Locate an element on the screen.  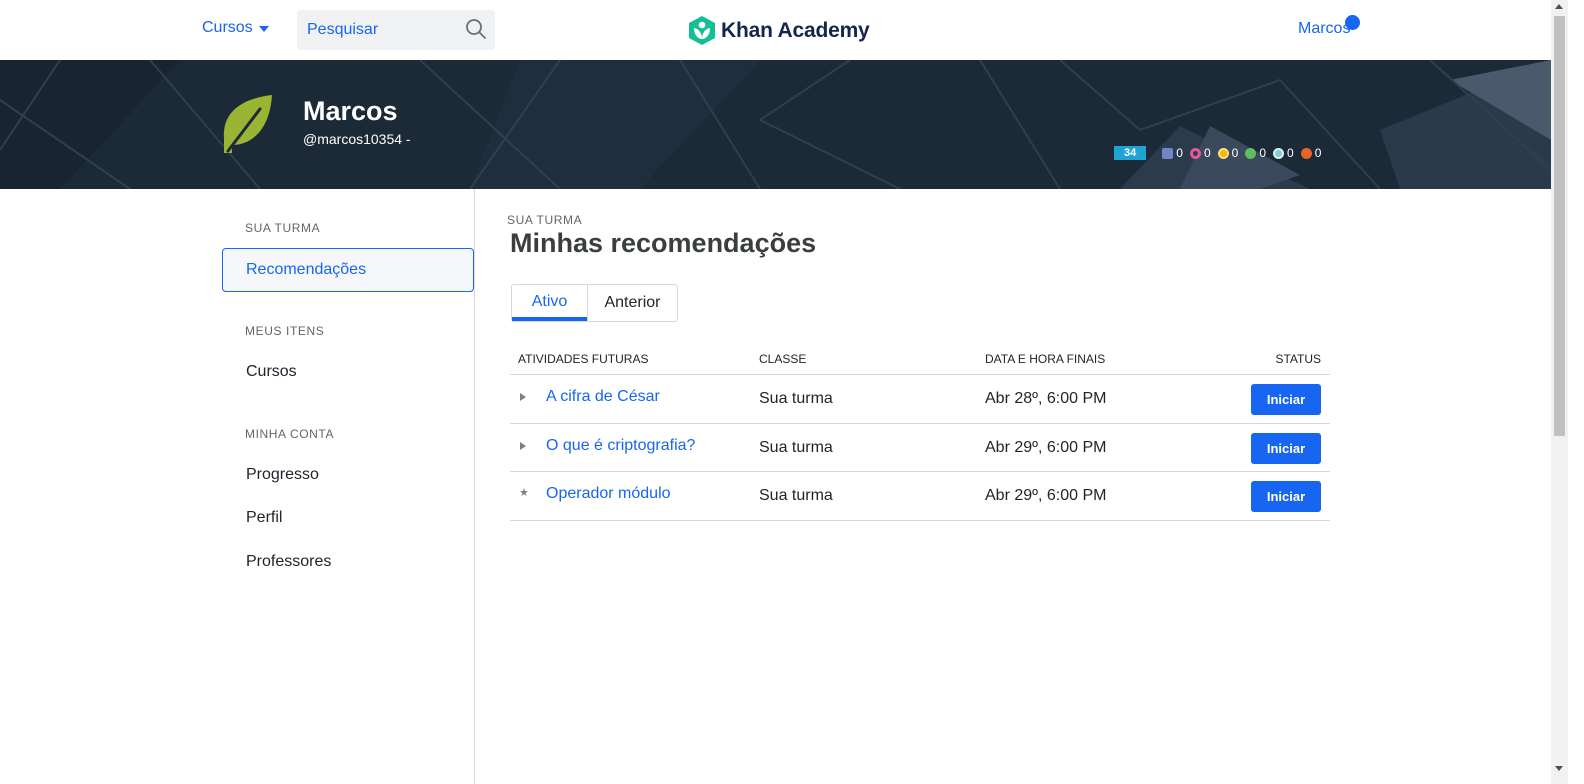
badge-sun: 0 is located at coordinates (1228, 153).